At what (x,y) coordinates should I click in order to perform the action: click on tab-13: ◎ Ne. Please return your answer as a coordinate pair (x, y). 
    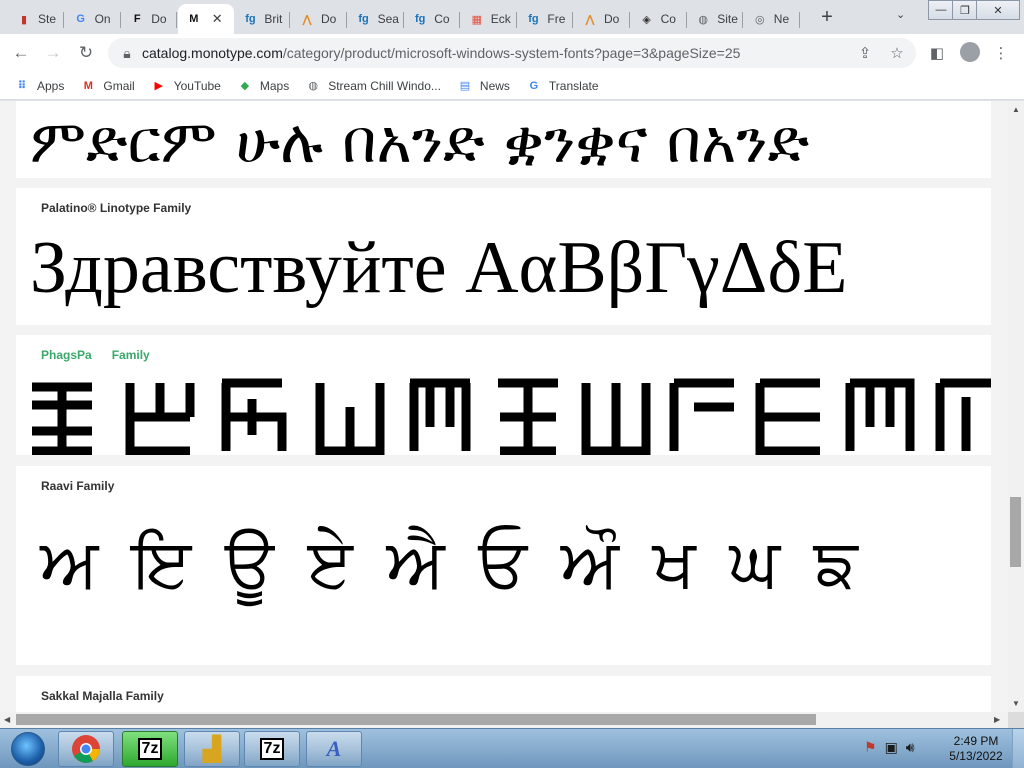
    Looking at the image, I should click on (772, 19).